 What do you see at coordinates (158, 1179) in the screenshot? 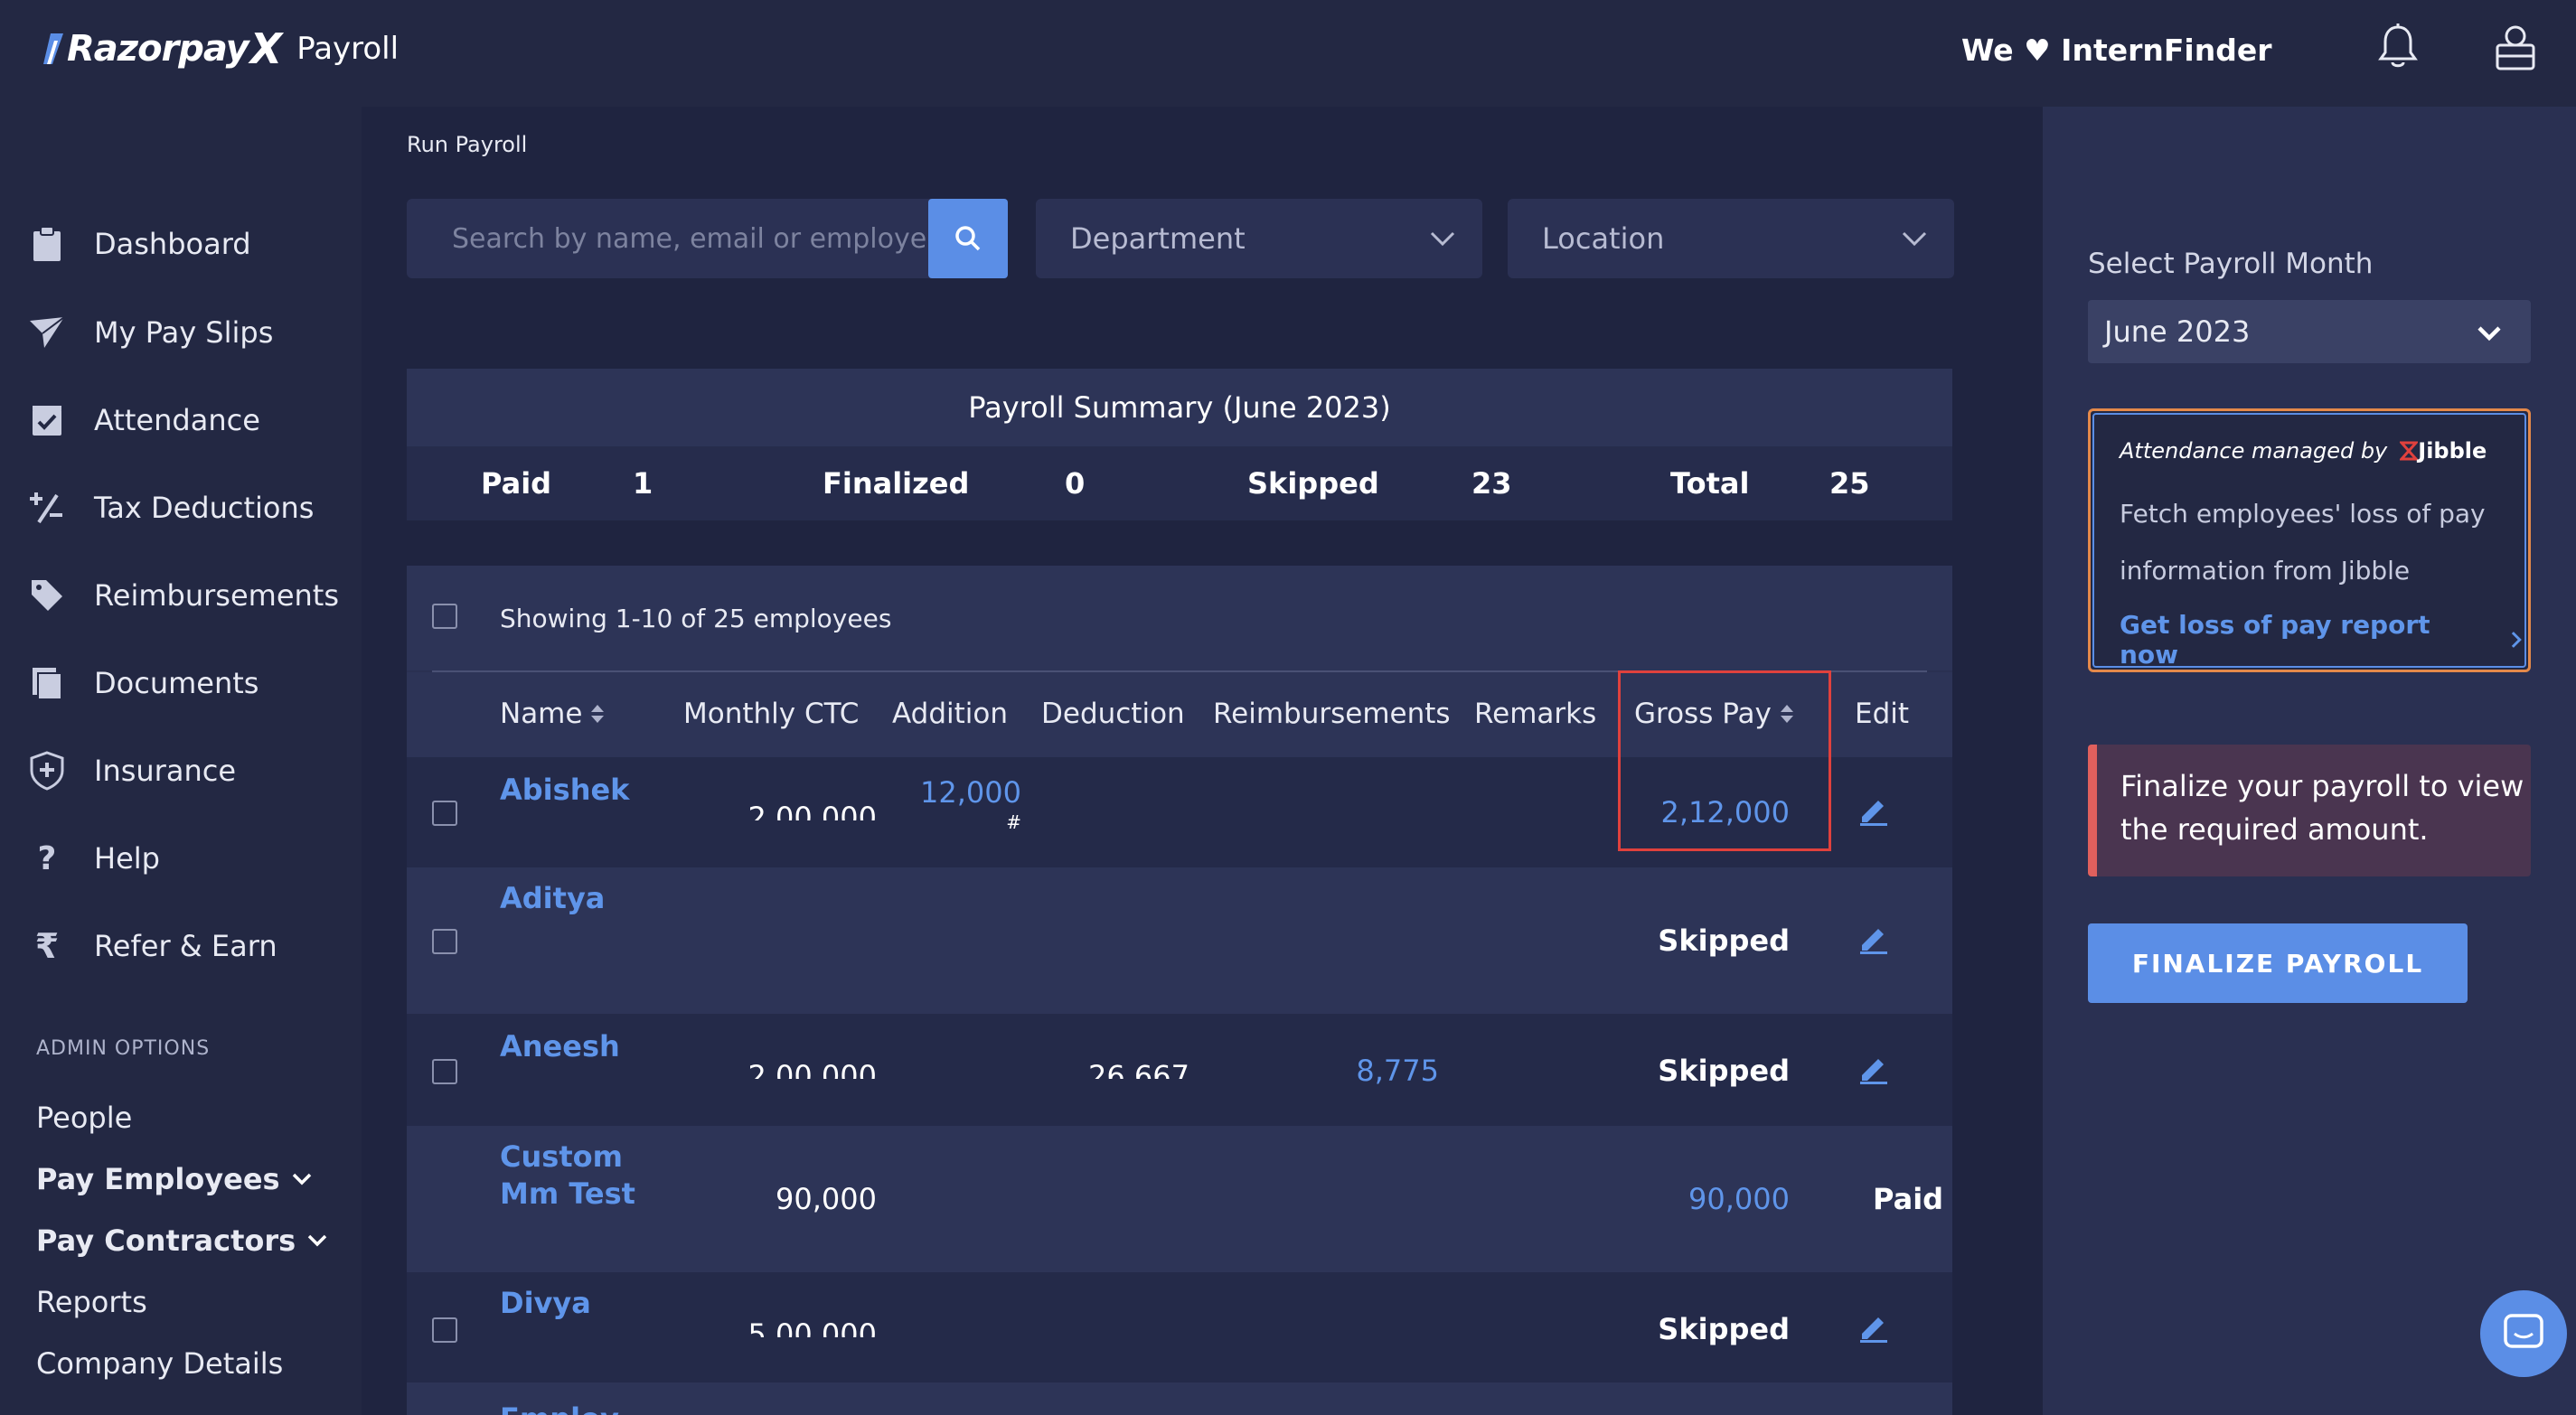
I see `admin-item-label: Pay Employees` at bounding box center [158, 1179].